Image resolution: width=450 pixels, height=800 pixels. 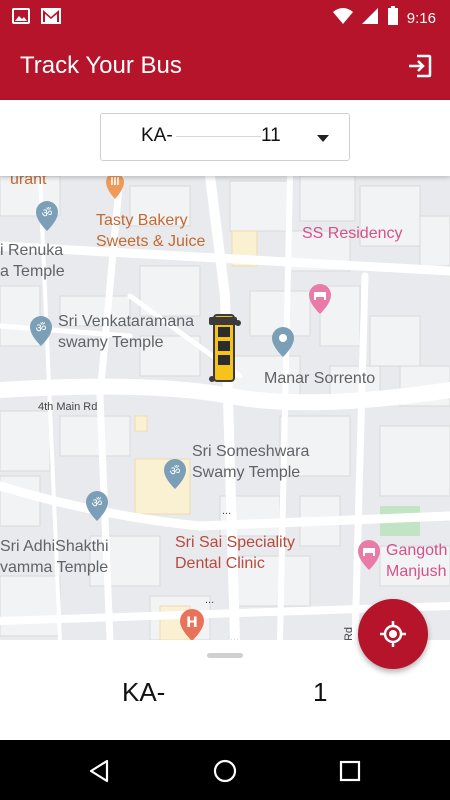 What do you see at coordinates (101, 65) in the screenshot?
I see `app-title: Track Your Bus` at bounding box center [101, 65].